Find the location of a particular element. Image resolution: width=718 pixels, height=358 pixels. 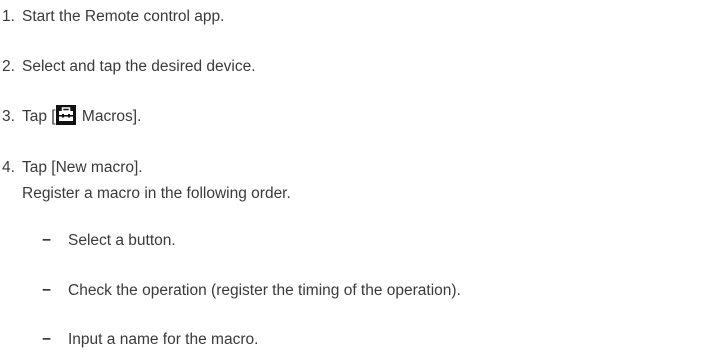

step-number: 2. is located at coordinates (8, 66).